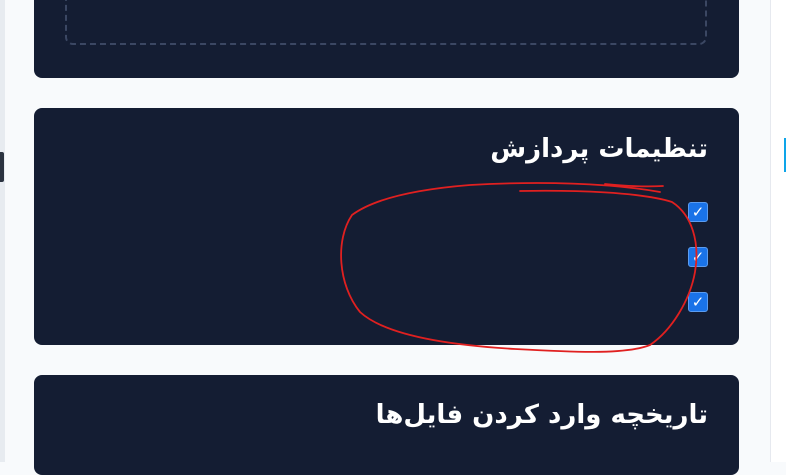 The image size is (786, 475). What do you see at coordinates (541, 415) in the screenshot?
I see `import-history-title: تاریخچه وارد کردن فایل‌ها` at bounding box center [541, 415].